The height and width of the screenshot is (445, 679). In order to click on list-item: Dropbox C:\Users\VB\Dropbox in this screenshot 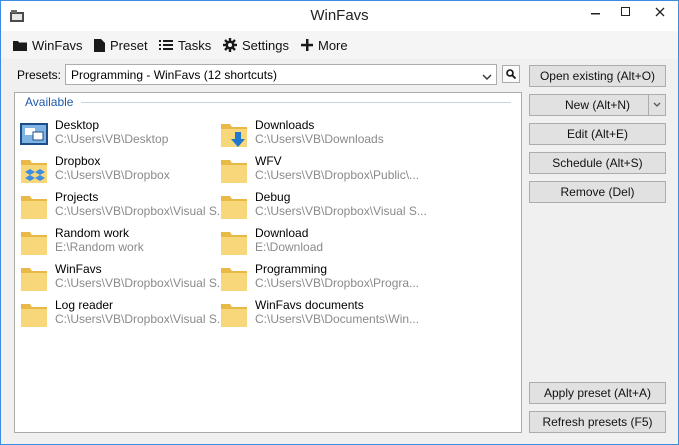, I will do `click(119, 172)`.